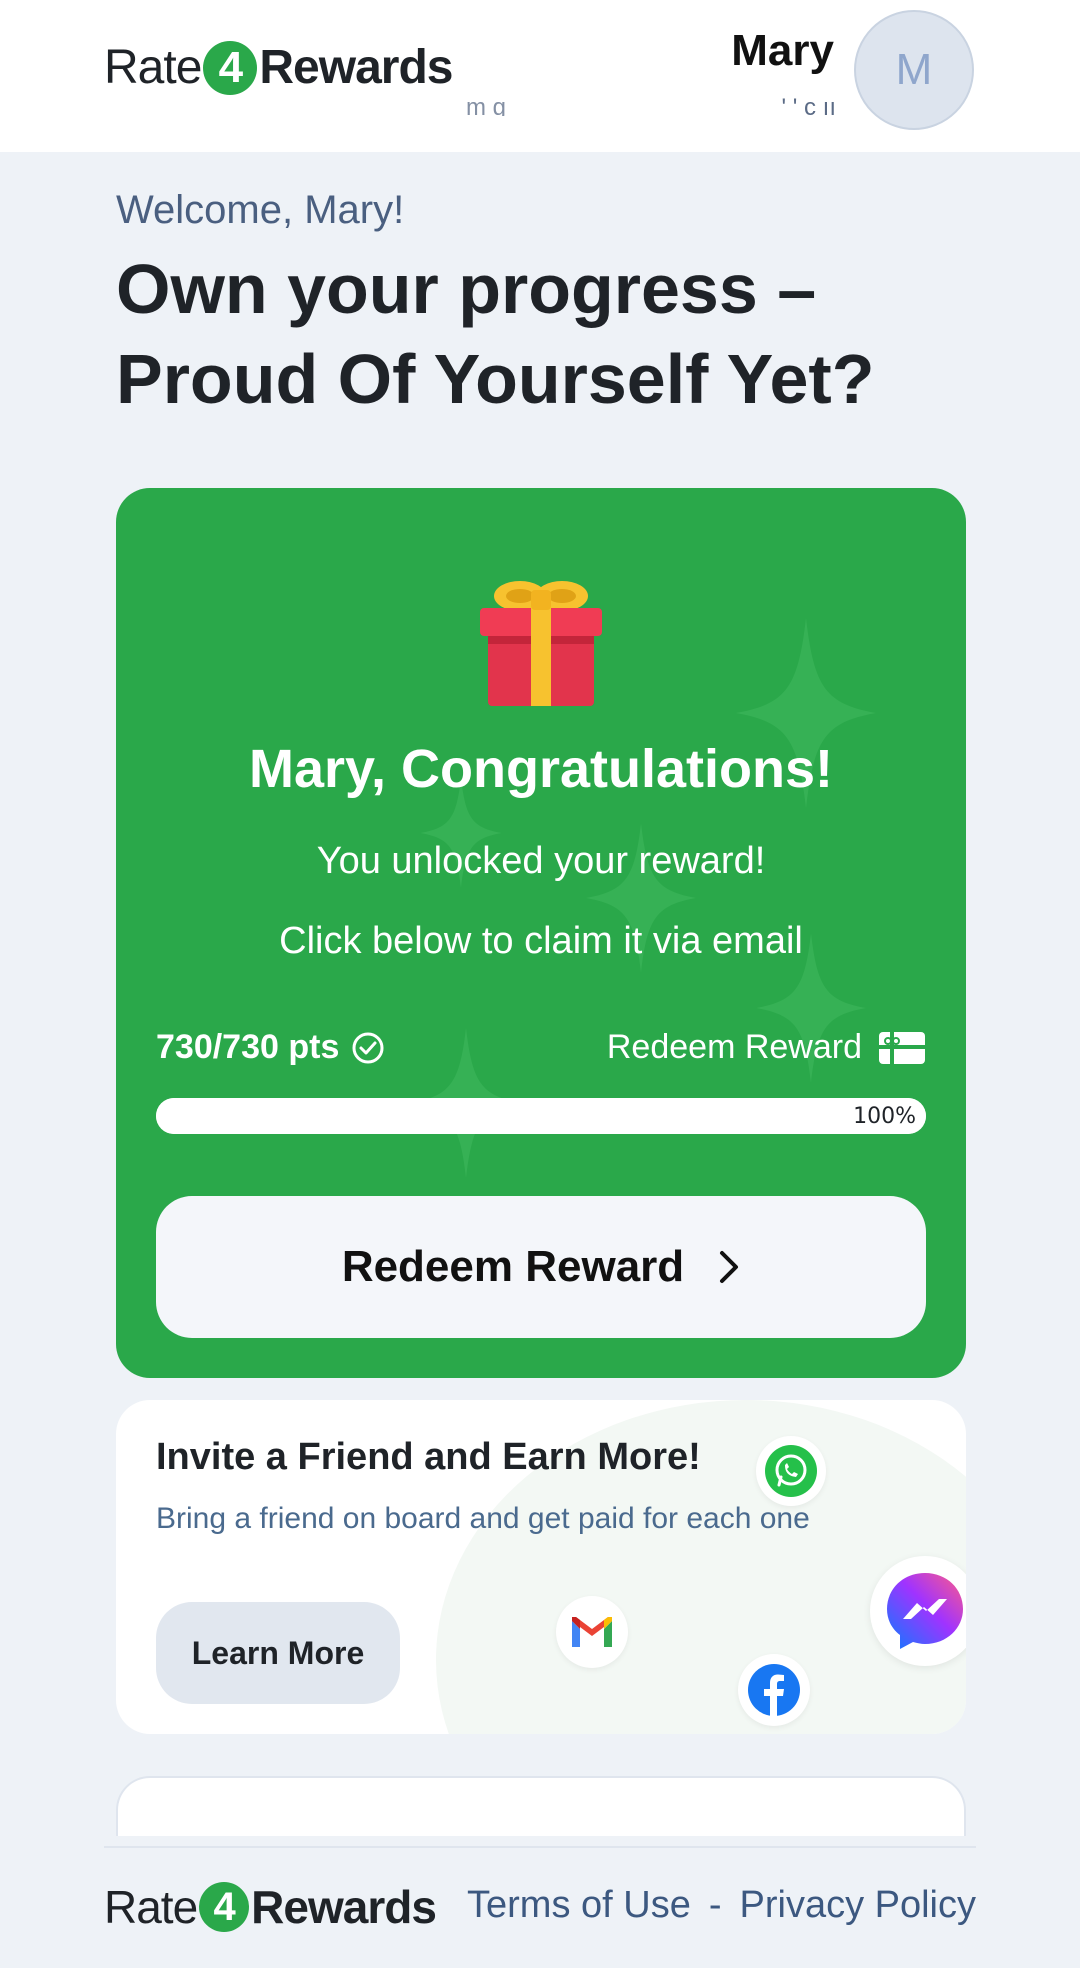  I want to click on privacy-policy-link: Privacy Policy, so click(858, 1905).